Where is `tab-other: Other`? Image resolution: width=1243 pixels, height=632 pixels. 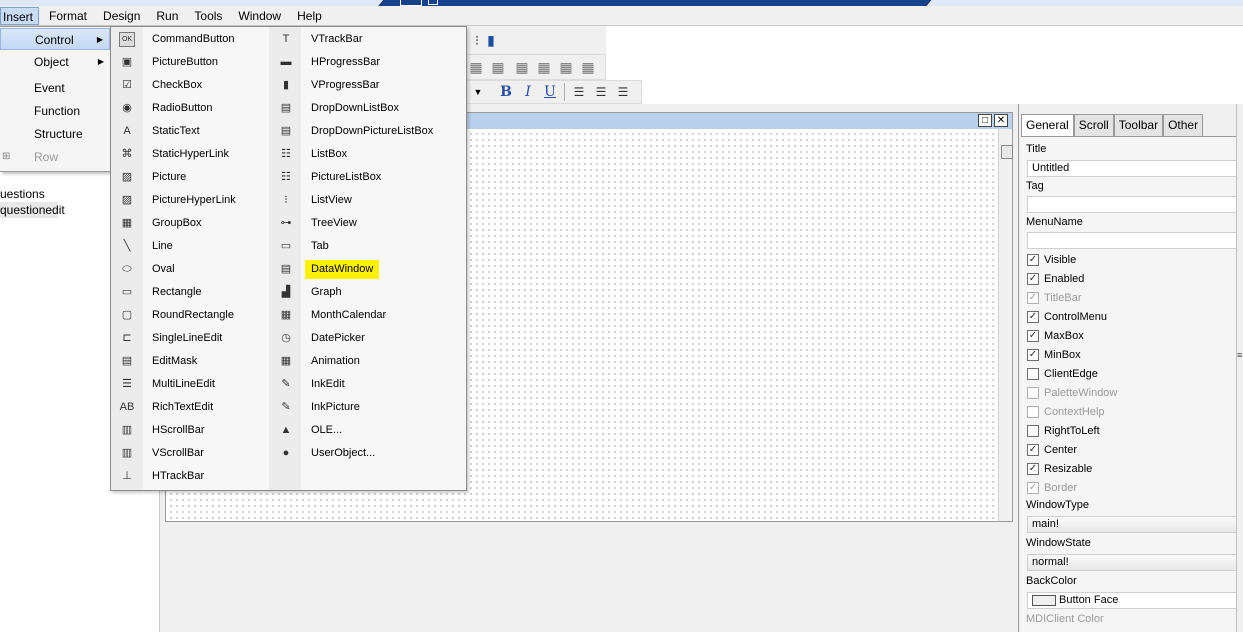
tab-other: Other is located at coordinates (1183, 125).